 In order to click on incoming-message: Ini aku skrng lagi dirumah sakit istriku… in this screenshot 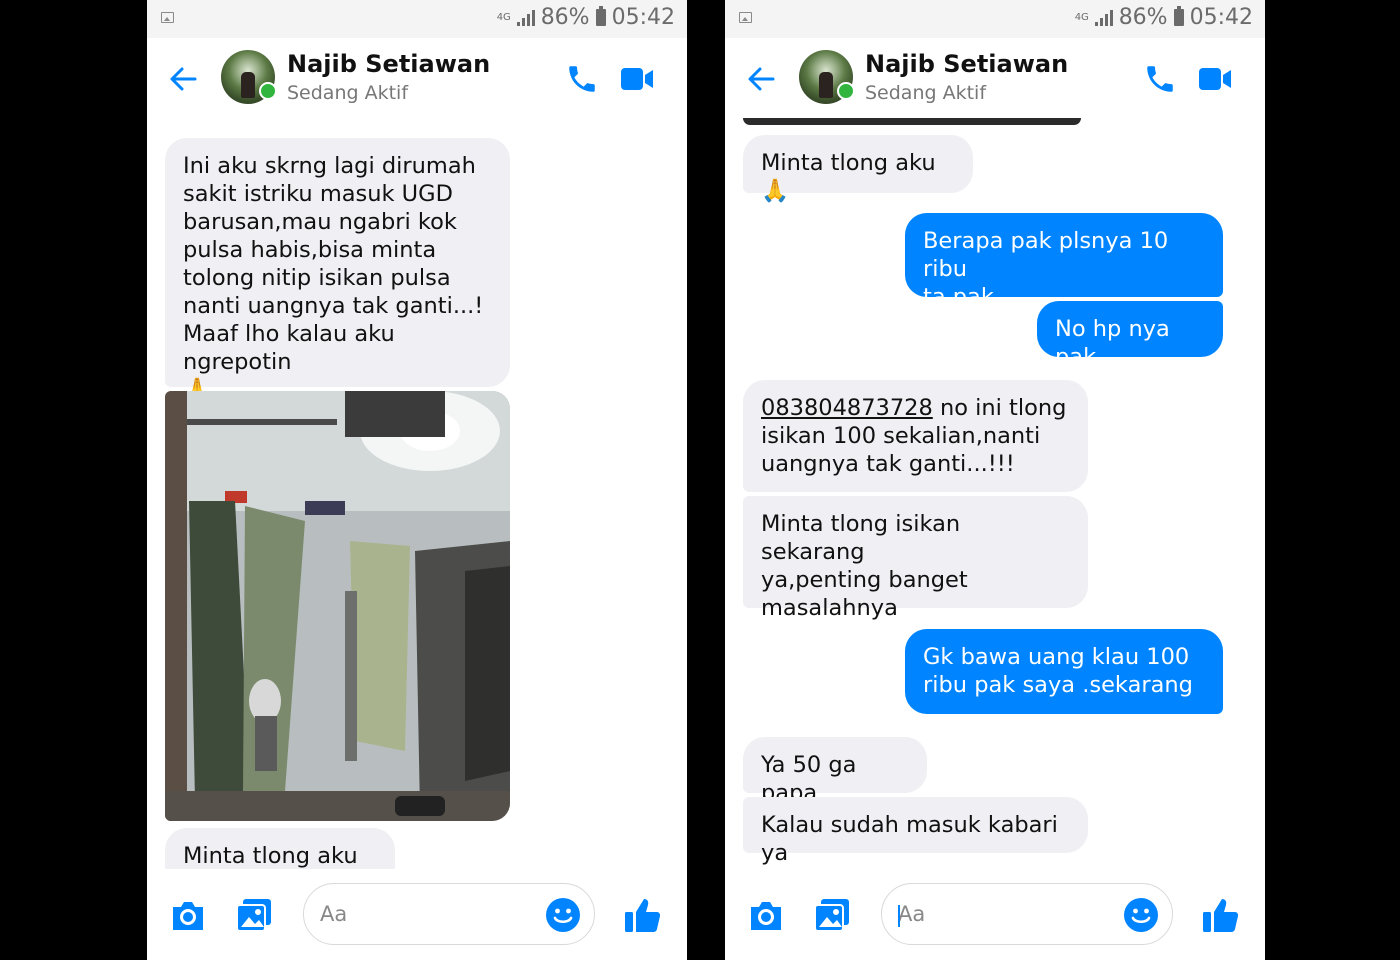, I will do `click(337, 270)`.